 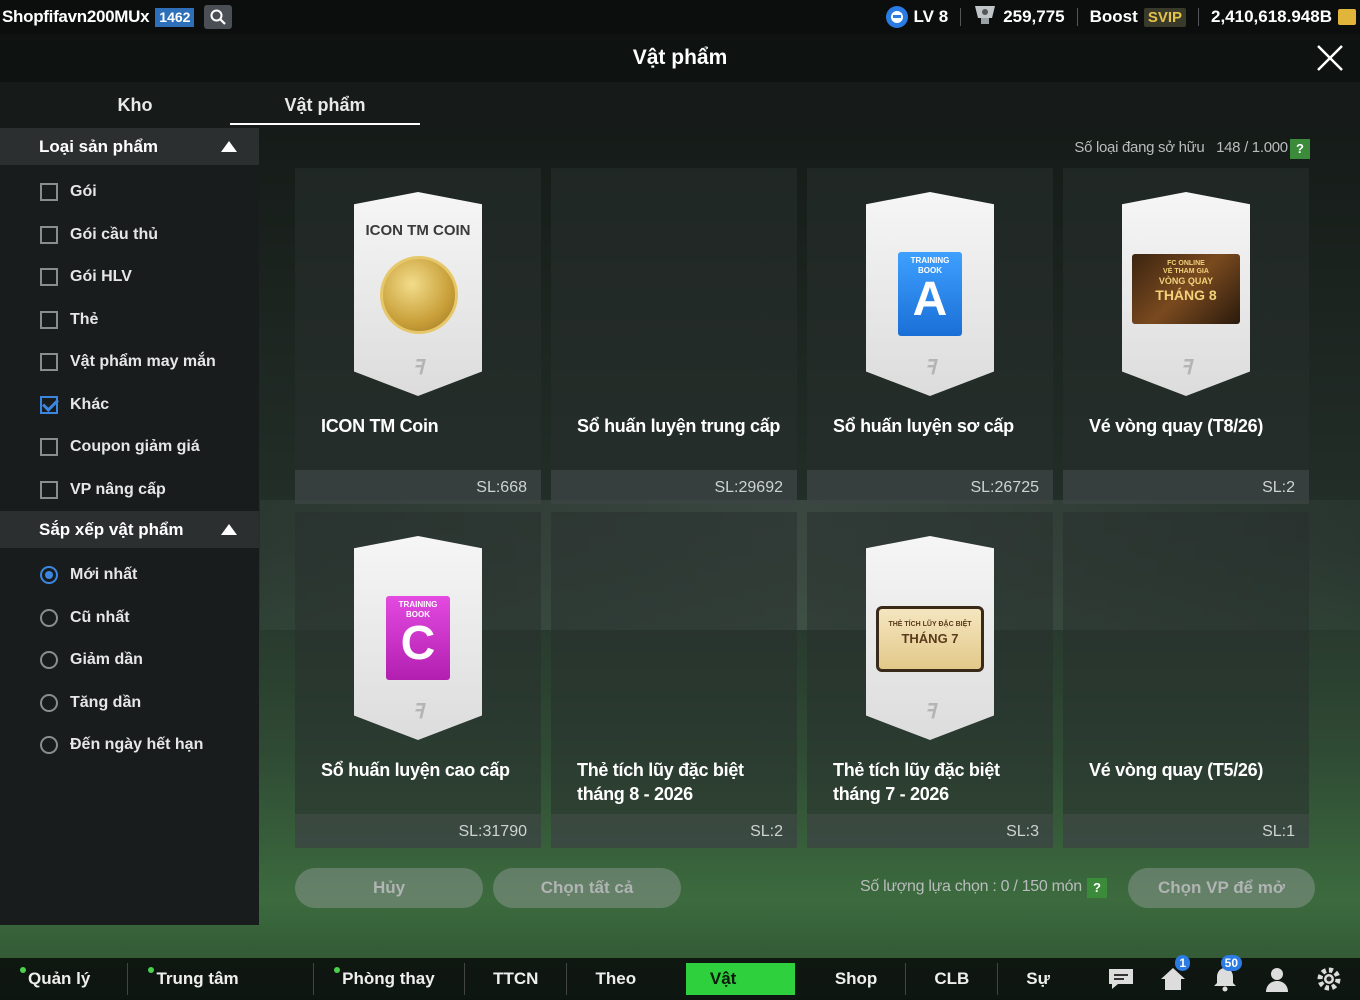 I want to click on bell-icon: 50, so click(x=1225, y=975).